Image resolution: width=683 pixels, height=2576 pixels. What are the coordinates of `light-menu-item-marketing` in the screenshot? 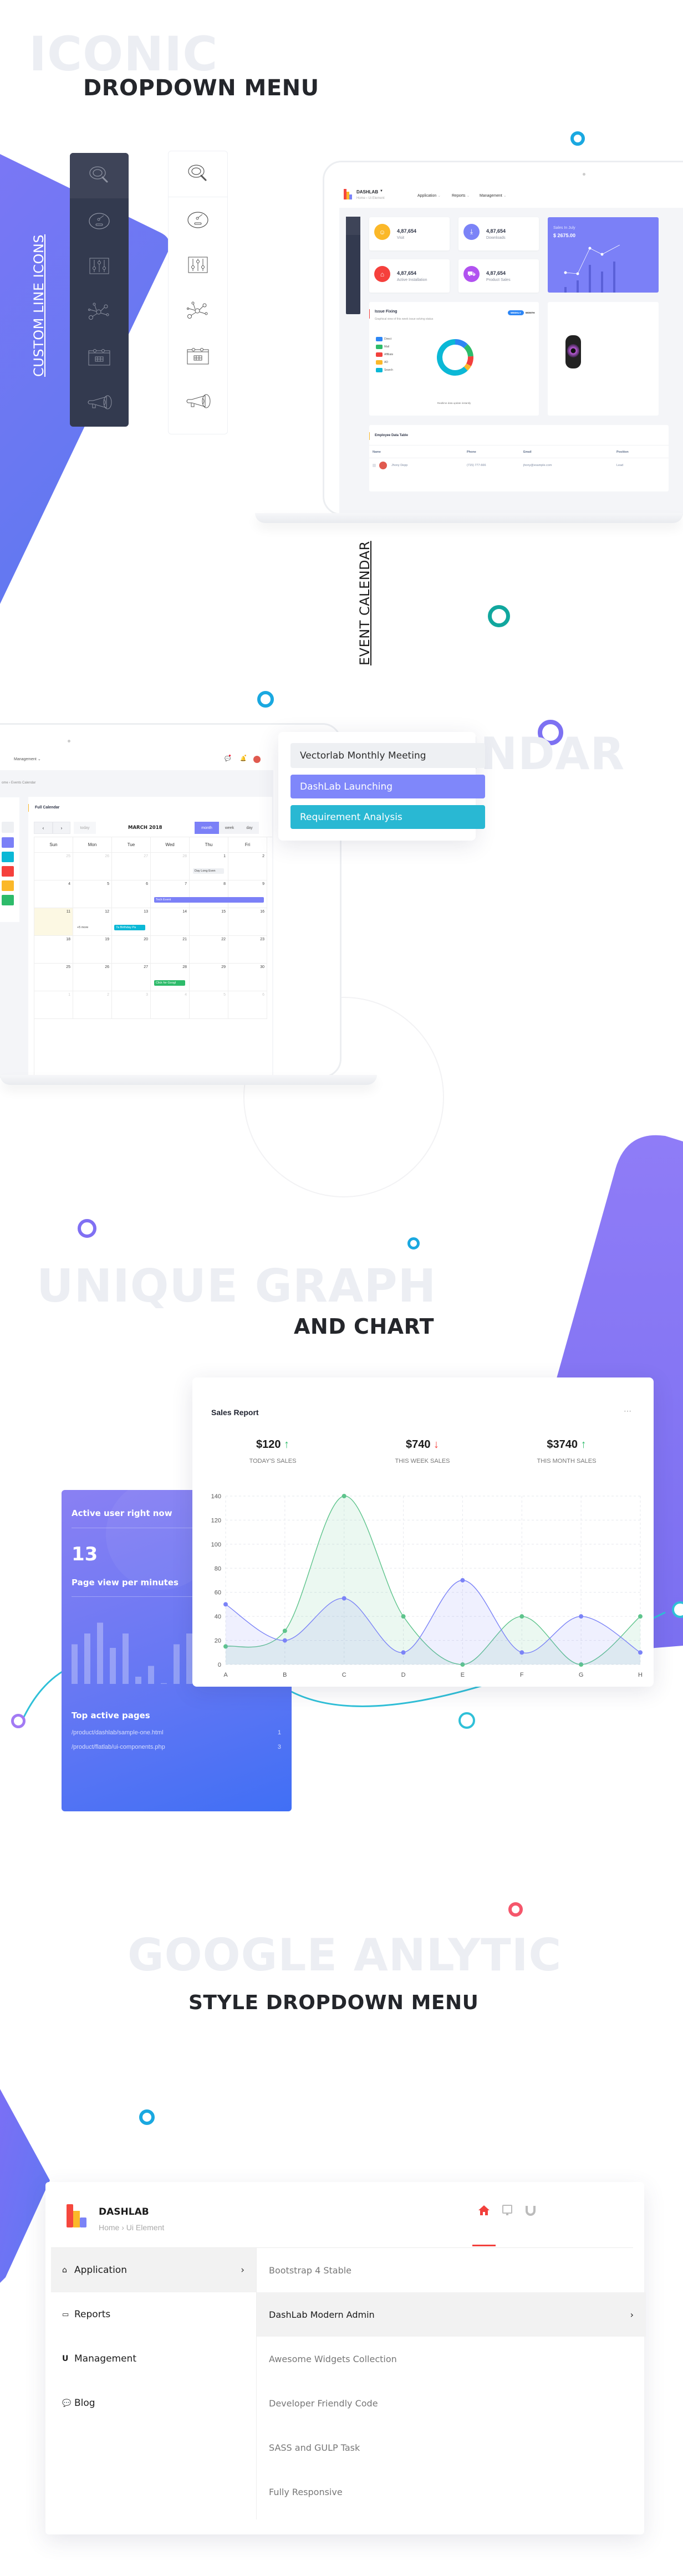 It's located at (198, 401).